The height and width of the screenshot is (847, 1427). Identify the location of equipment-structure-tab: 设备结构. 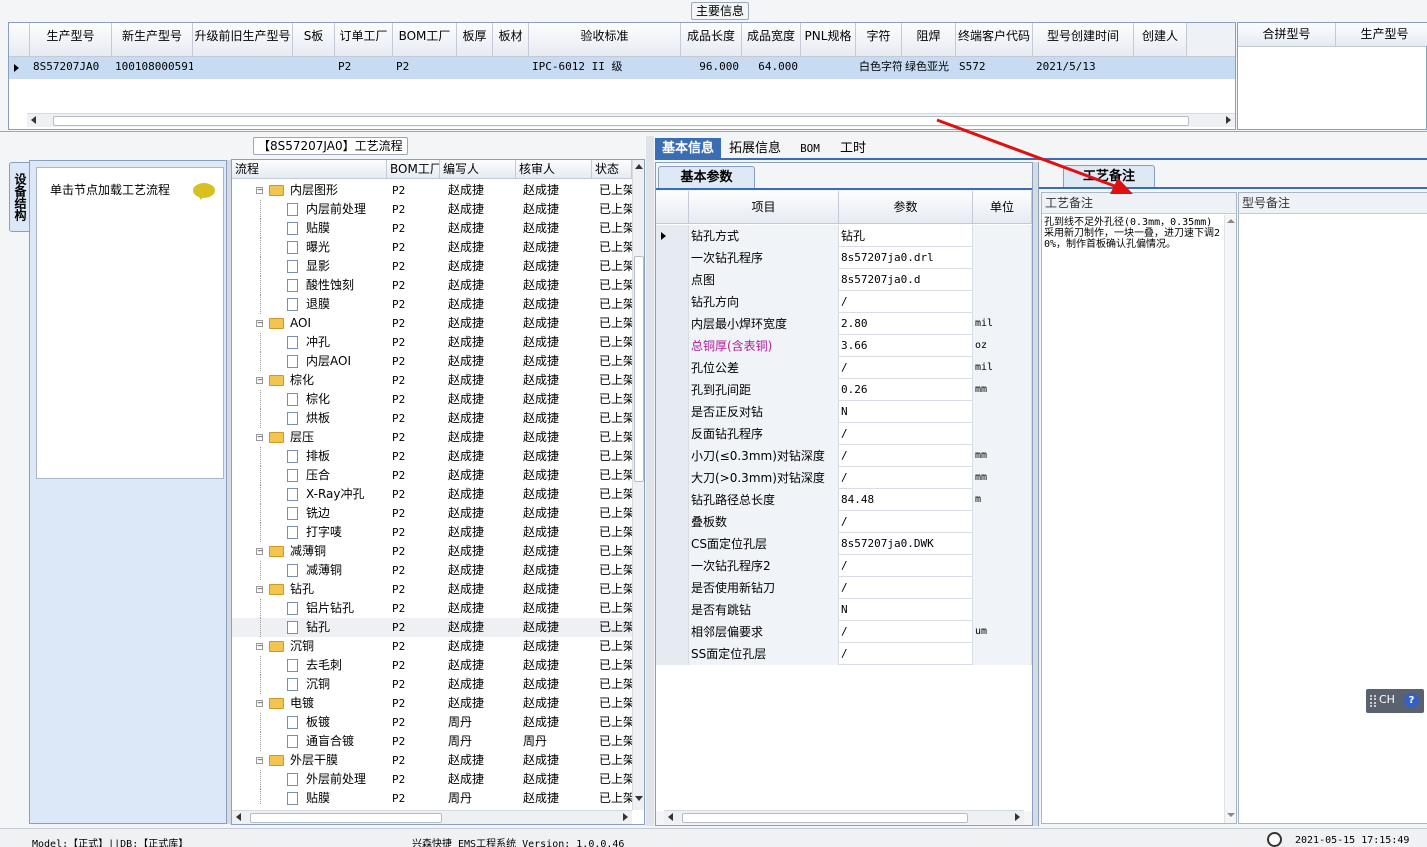
(19, 197).